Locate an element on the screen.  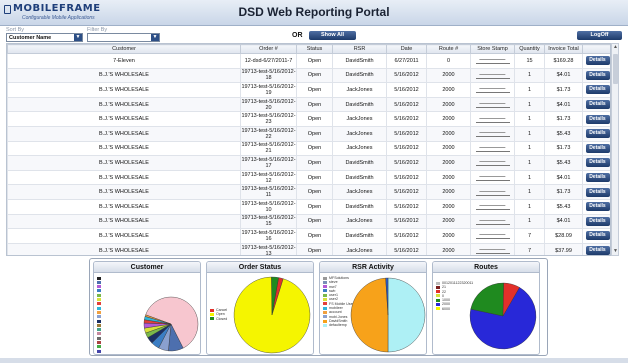
legend-item is located at coordinates (100, 353).